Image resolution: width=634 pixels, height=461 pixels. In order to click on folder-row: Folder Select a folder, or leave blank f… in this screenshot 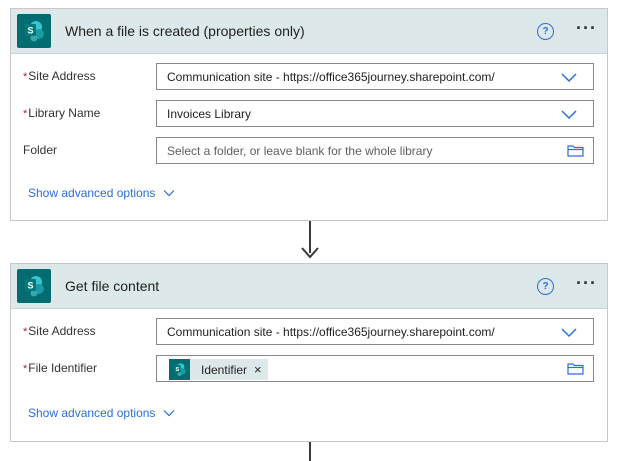, I will do `click(309, 151)`.